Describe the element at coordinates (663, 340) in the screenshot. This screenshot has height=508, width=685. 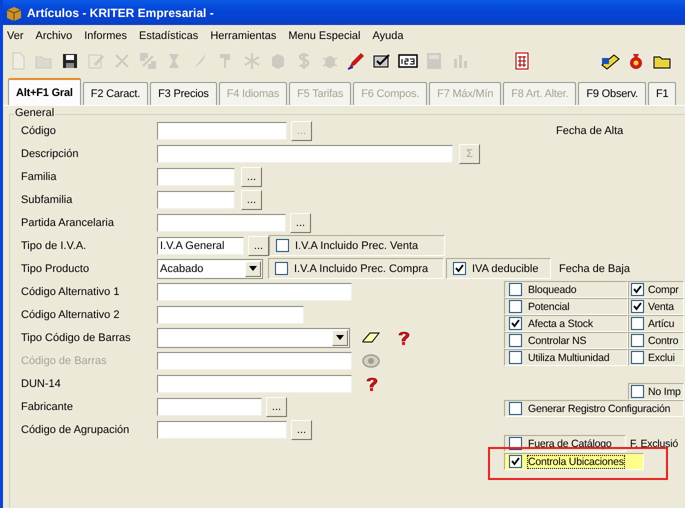
I see `checkbox-label: Contro` at that location.